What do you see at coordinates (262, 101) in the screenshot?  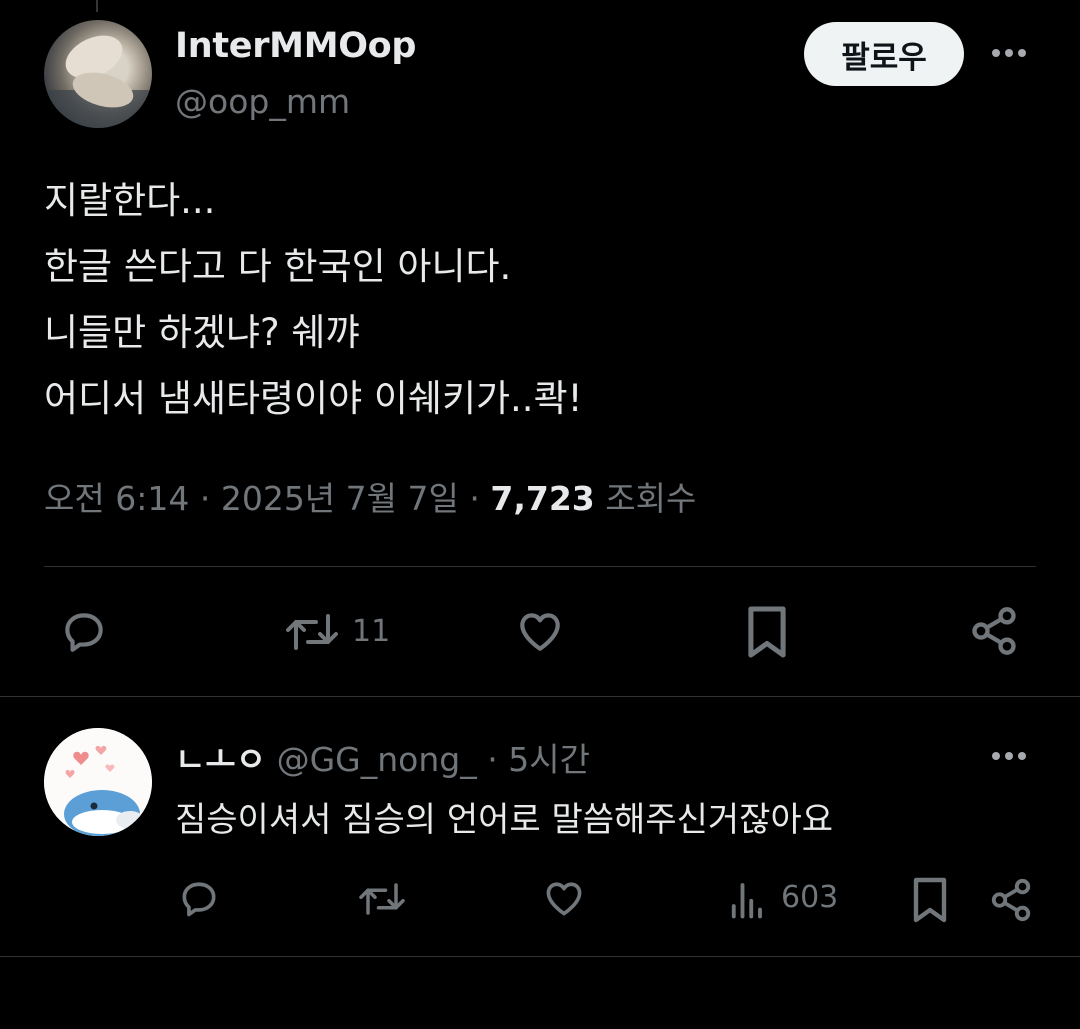 I see `user-handle: @oop_mm` at bounding box center [262, 101].